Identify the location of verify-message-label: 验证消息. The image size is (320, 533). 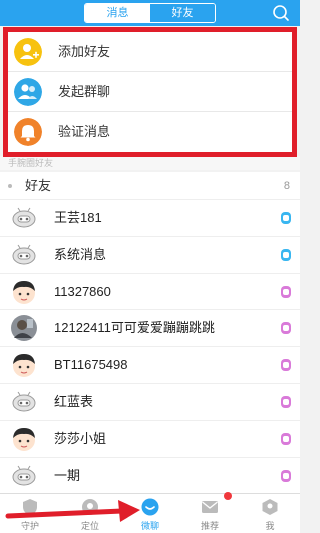
(84, 131).